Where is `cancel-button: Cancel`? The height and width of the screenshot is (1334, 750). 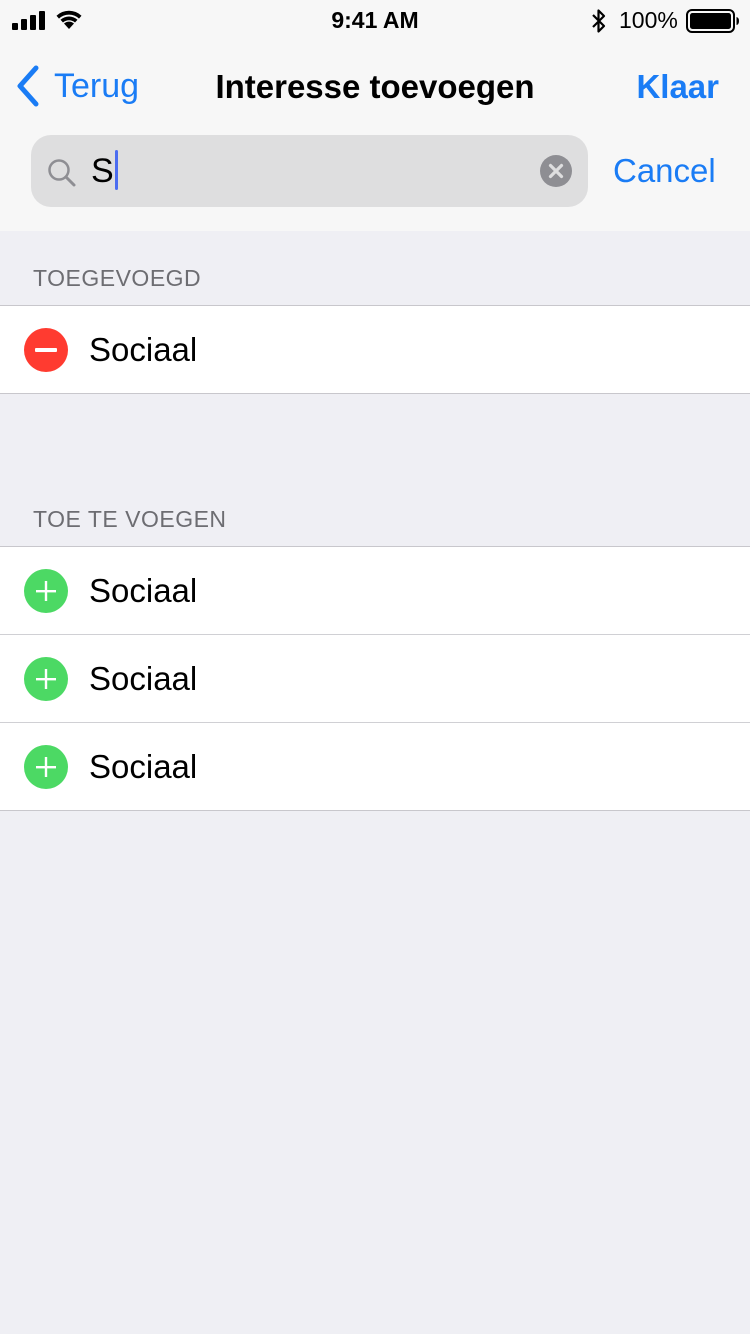 cancel-button: Cancel is located at coordinates (664, 171).